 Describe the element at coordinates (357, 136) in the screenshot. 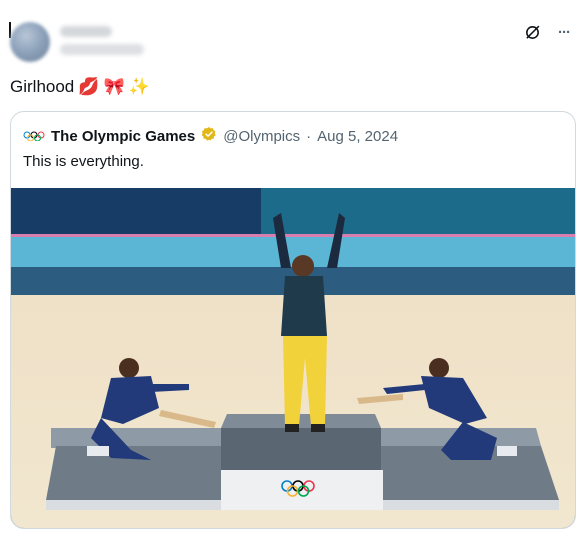

I see `quoted-date: Aug 5, 2024` at that location.